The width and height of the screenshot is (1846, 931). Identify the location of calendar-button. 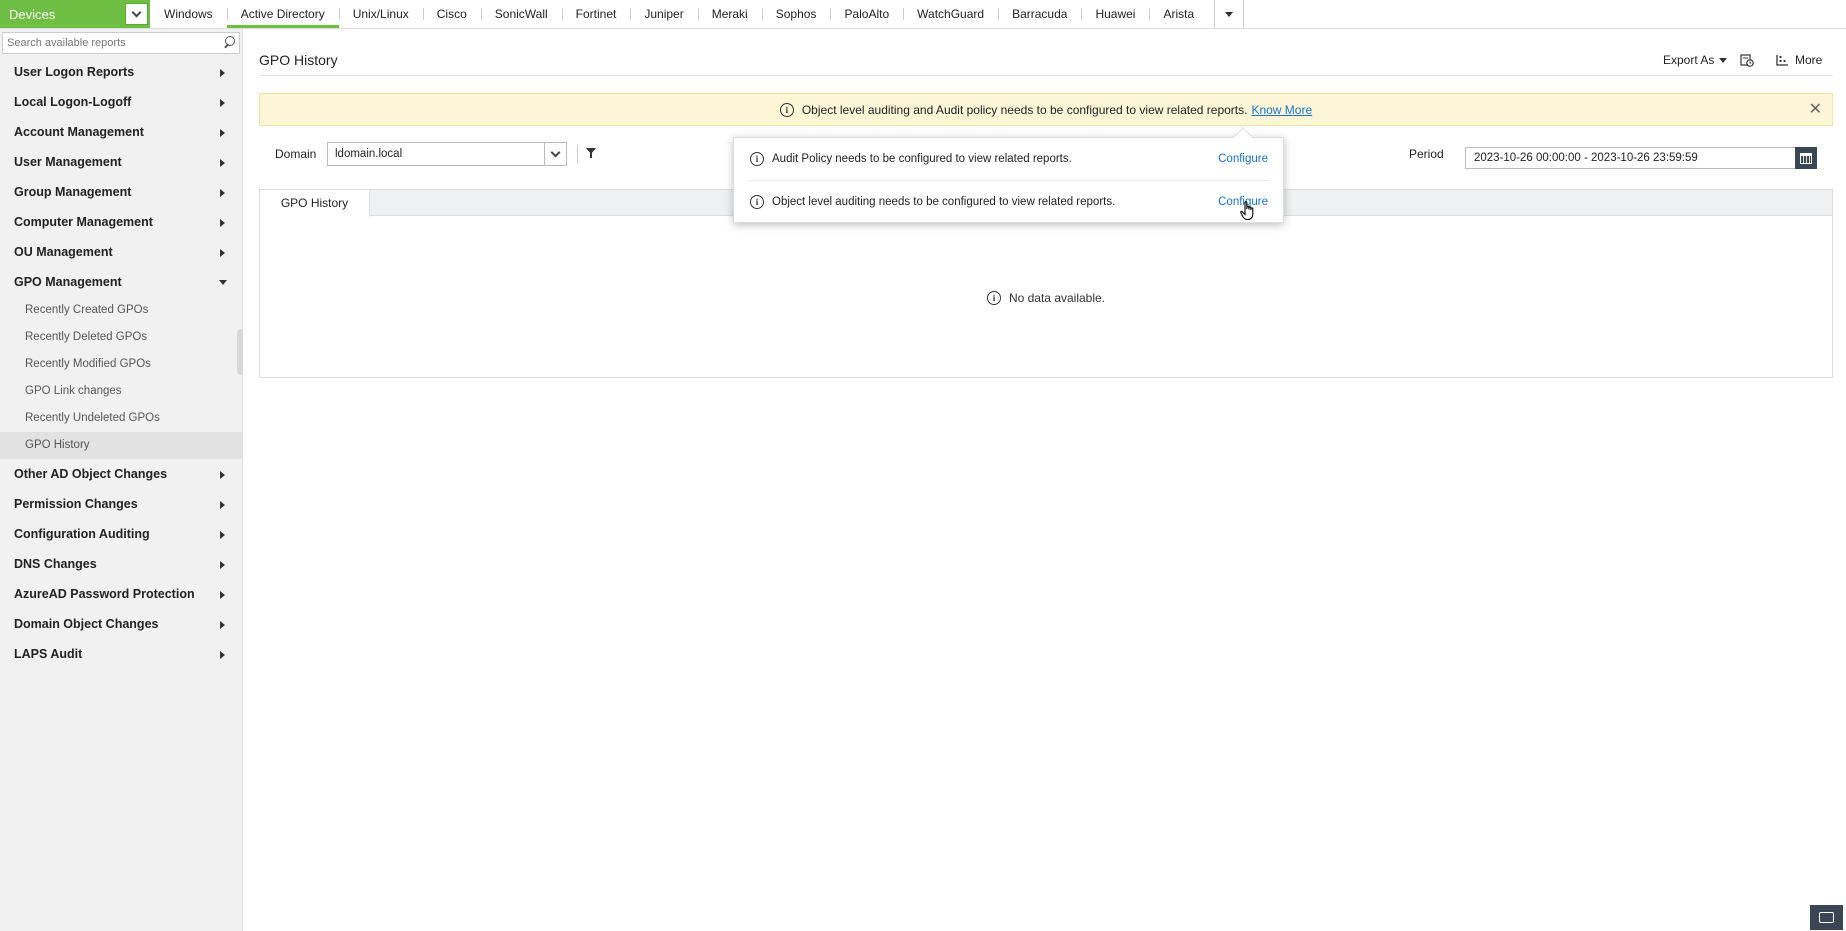
(1806, 158).